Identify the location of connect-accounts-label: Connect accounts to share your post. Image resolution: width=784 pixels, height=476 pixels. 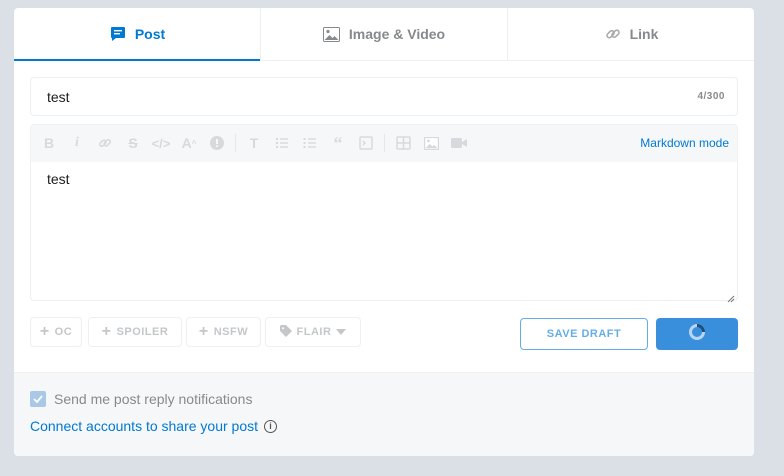
(144, 426).